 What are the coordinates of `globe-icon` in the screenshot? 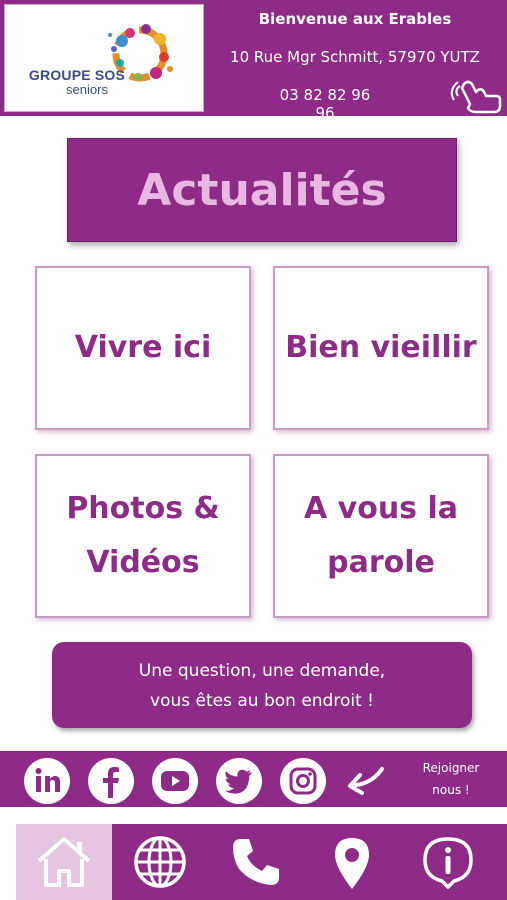 It's located at (160, 862).